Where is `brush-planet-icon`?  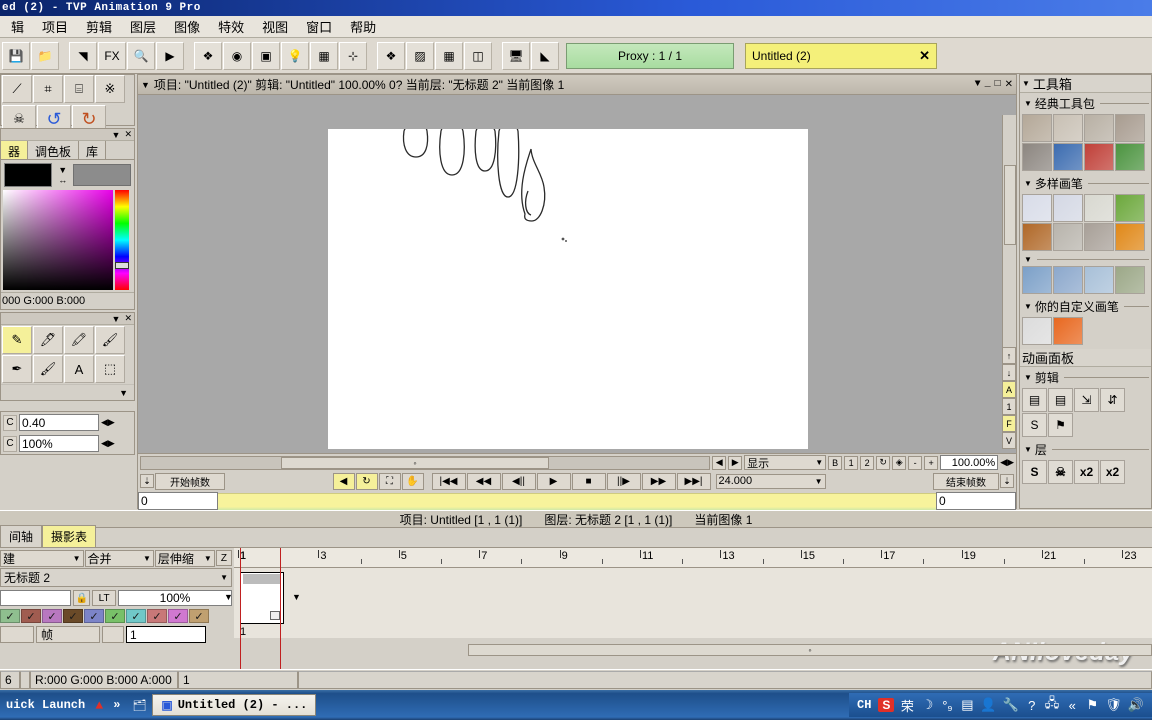
brush-planet-icon is located at coordinates (1037, 237).